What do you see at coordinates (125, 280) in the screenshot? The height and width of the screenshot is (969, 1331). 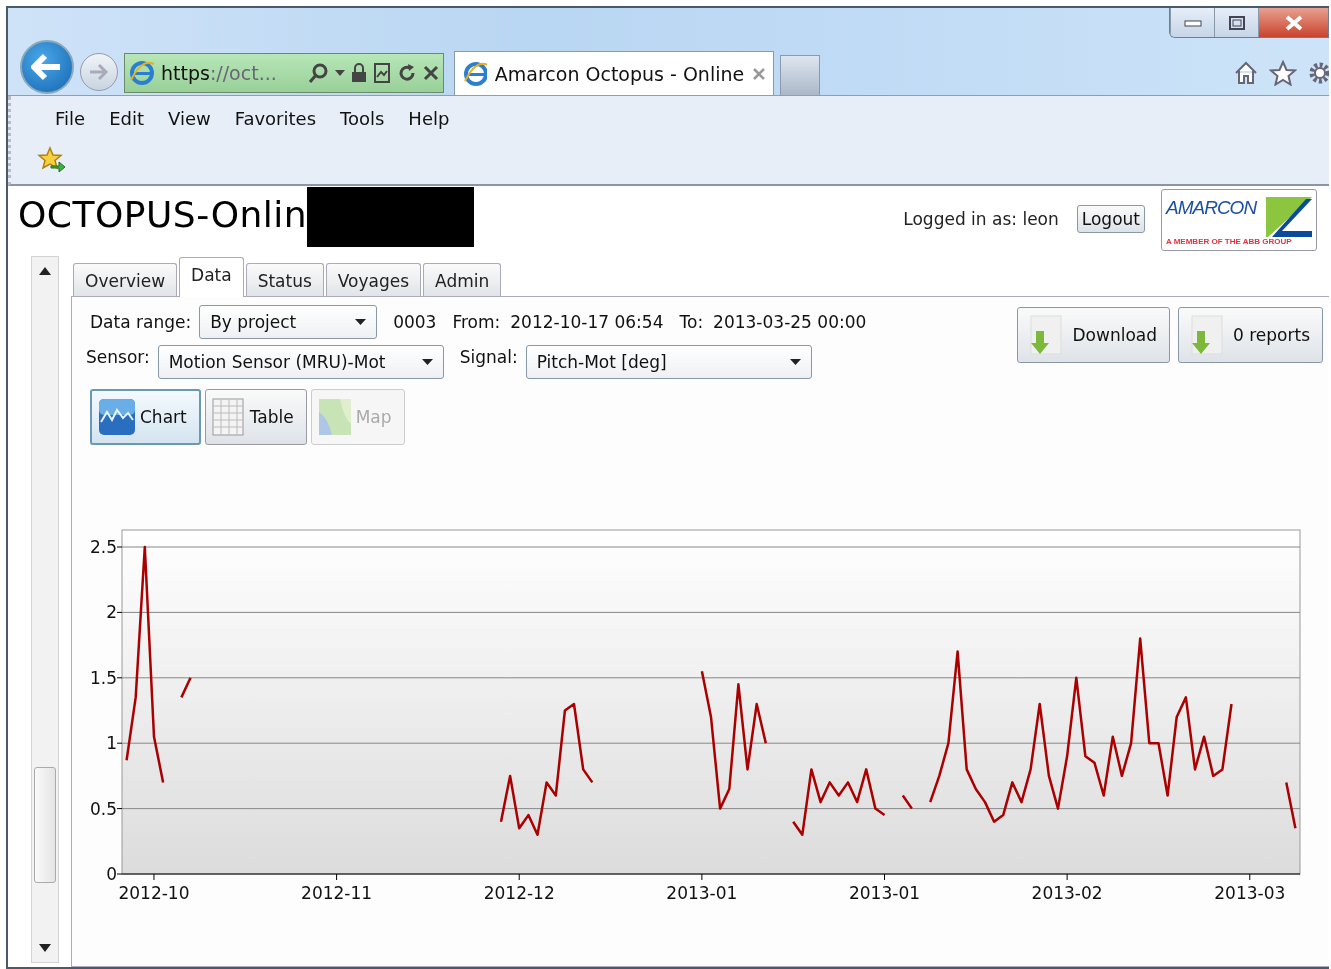 I see `tab: Overview` at bounding box center [125, 280].